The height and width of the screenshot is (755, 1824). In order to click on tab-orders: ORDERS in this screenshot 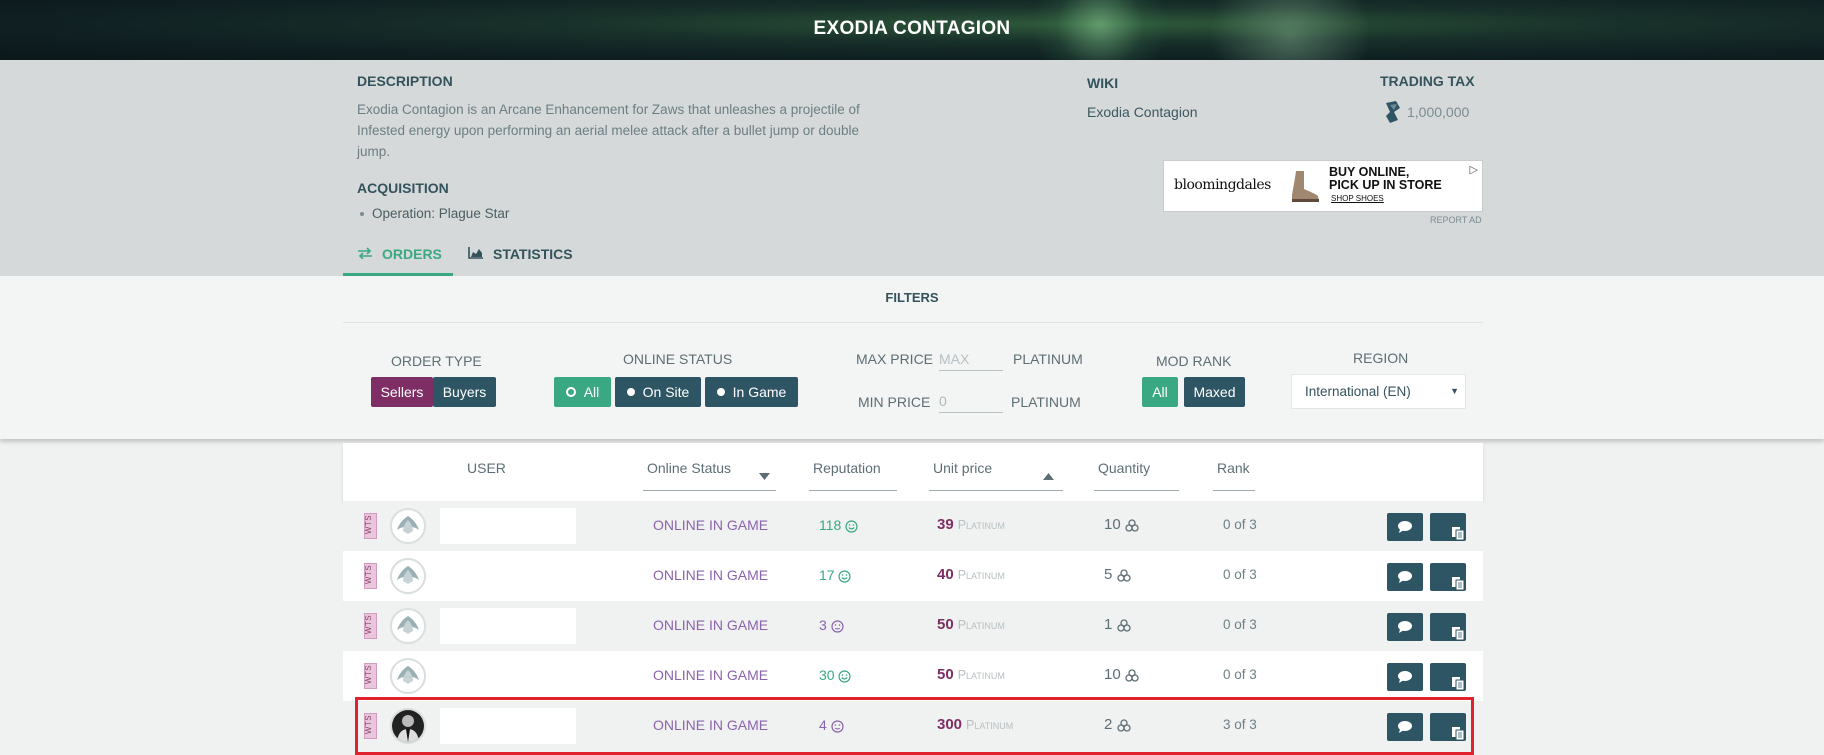, I will do `click(399, 254)`.